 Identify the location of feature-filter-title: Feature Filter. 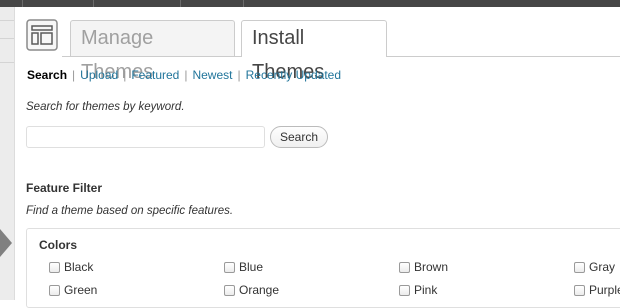
(64, 188).